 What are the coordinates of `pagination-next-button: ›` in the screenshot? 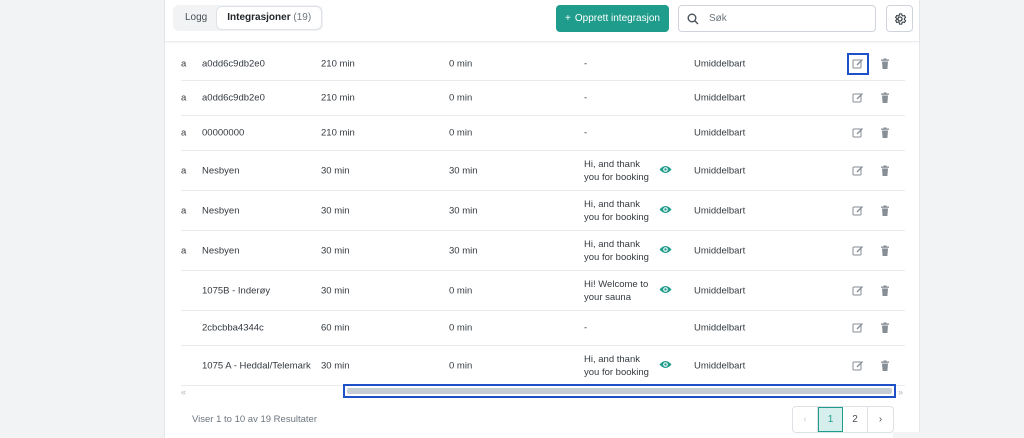 It's located at (880, 419).